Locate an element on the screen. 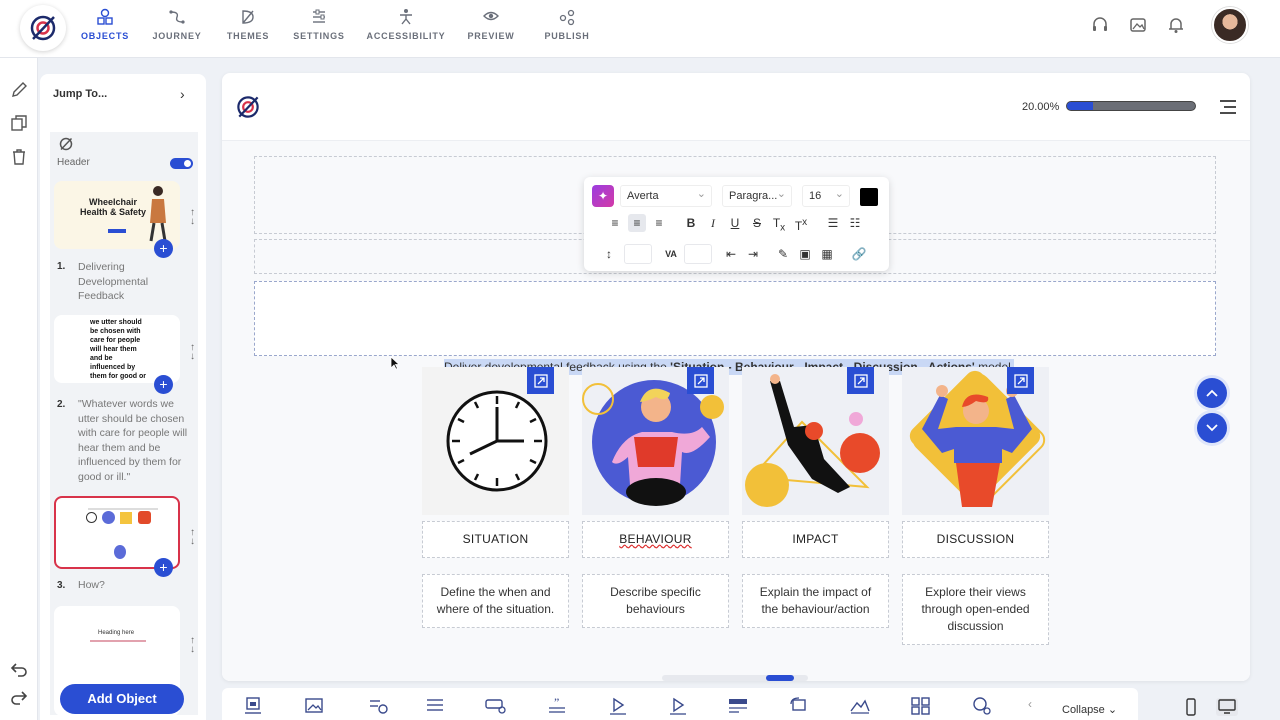 This screenshot has height=720, width=1280. nav-journey-label: JOURNEY is located at coordinates (177, 36).